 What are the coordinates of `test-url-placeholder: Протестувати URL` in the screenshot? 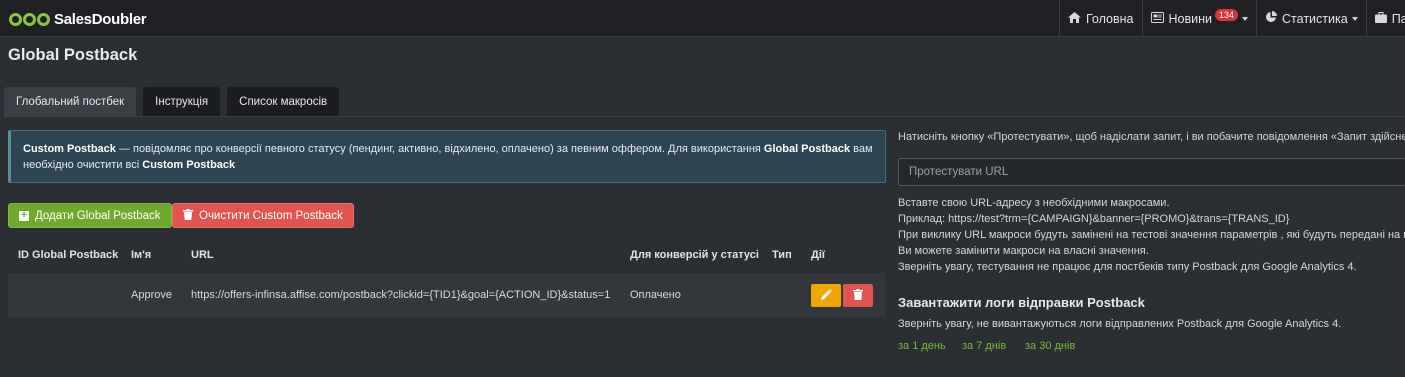 It's located at (959, 172).